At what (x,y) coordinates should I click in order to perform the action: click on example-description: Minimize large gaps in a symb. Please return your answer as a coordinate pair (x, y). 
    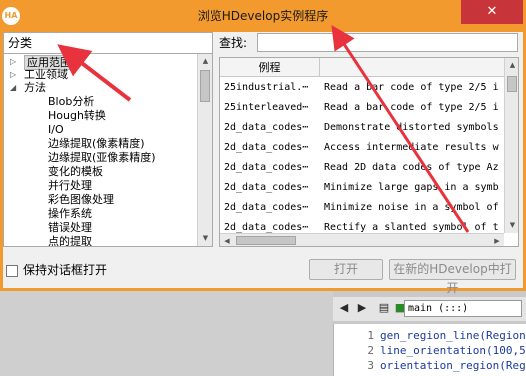
    Looking at the image, I should click on (411, 187).